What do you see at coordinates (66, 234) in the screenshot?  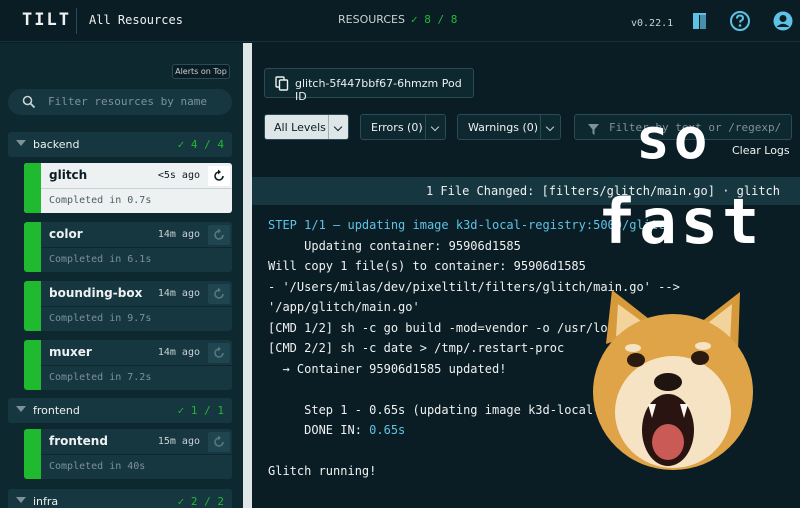 I see `resource-name: color` at bounding box center [66, 234].